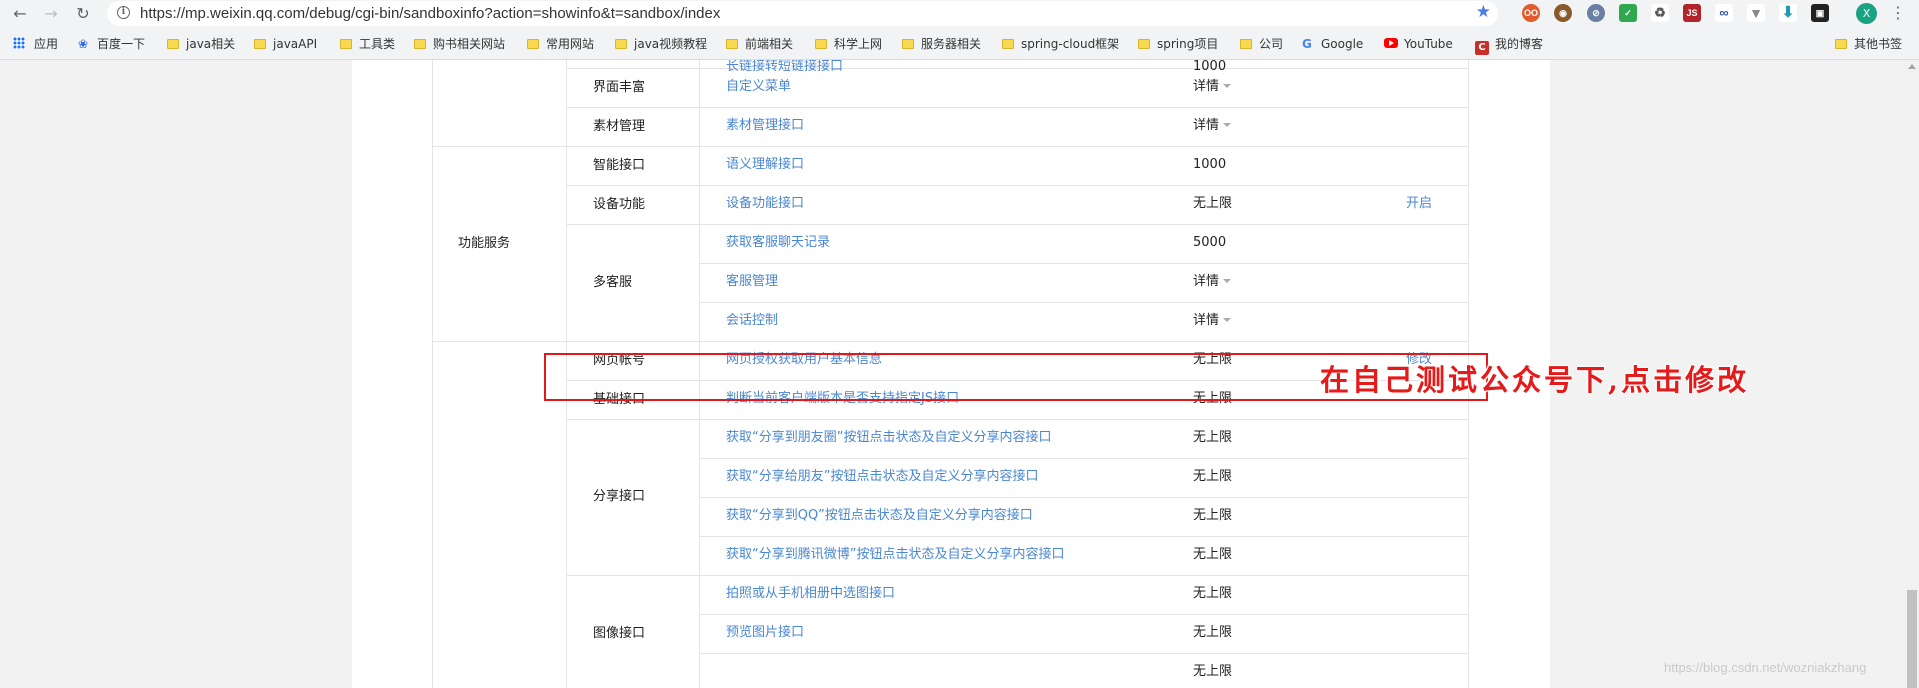 The image size is (1919, 688). Describe the element at coordinates (20, 14) in the screenshot. I see `back-icon: ←` at that location.